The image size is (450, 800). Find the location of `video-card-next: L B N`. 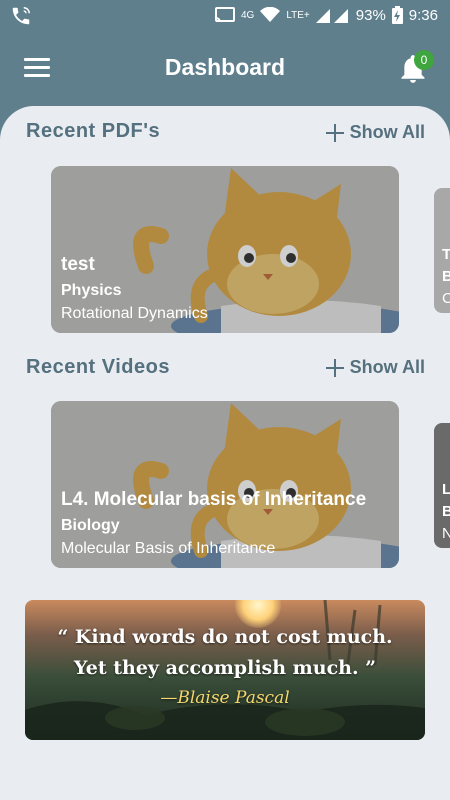

video-card-next: L B N is located at coordinates (442, 485).